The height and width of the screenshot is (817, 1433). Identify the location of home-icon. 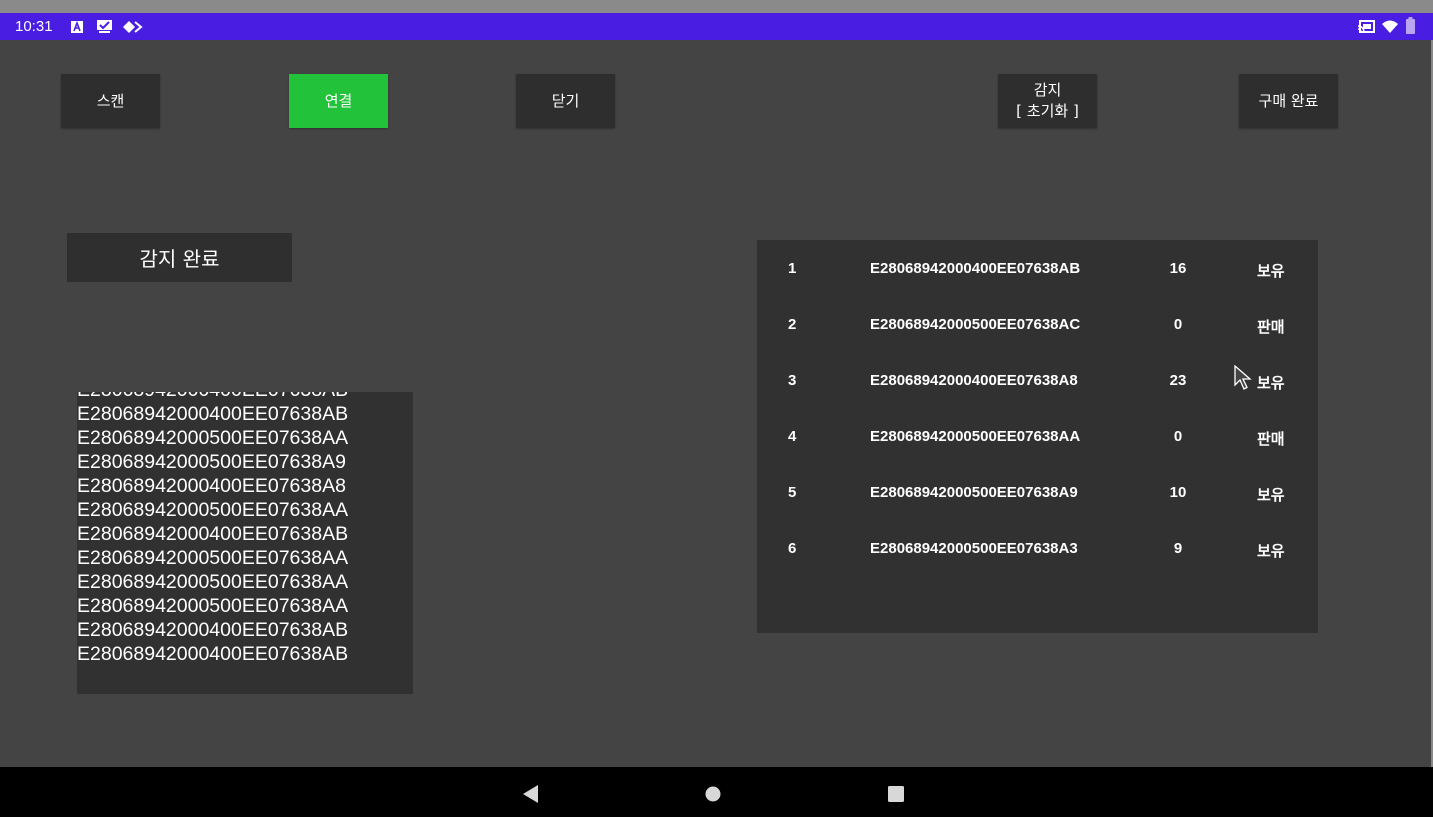
(713, 796).